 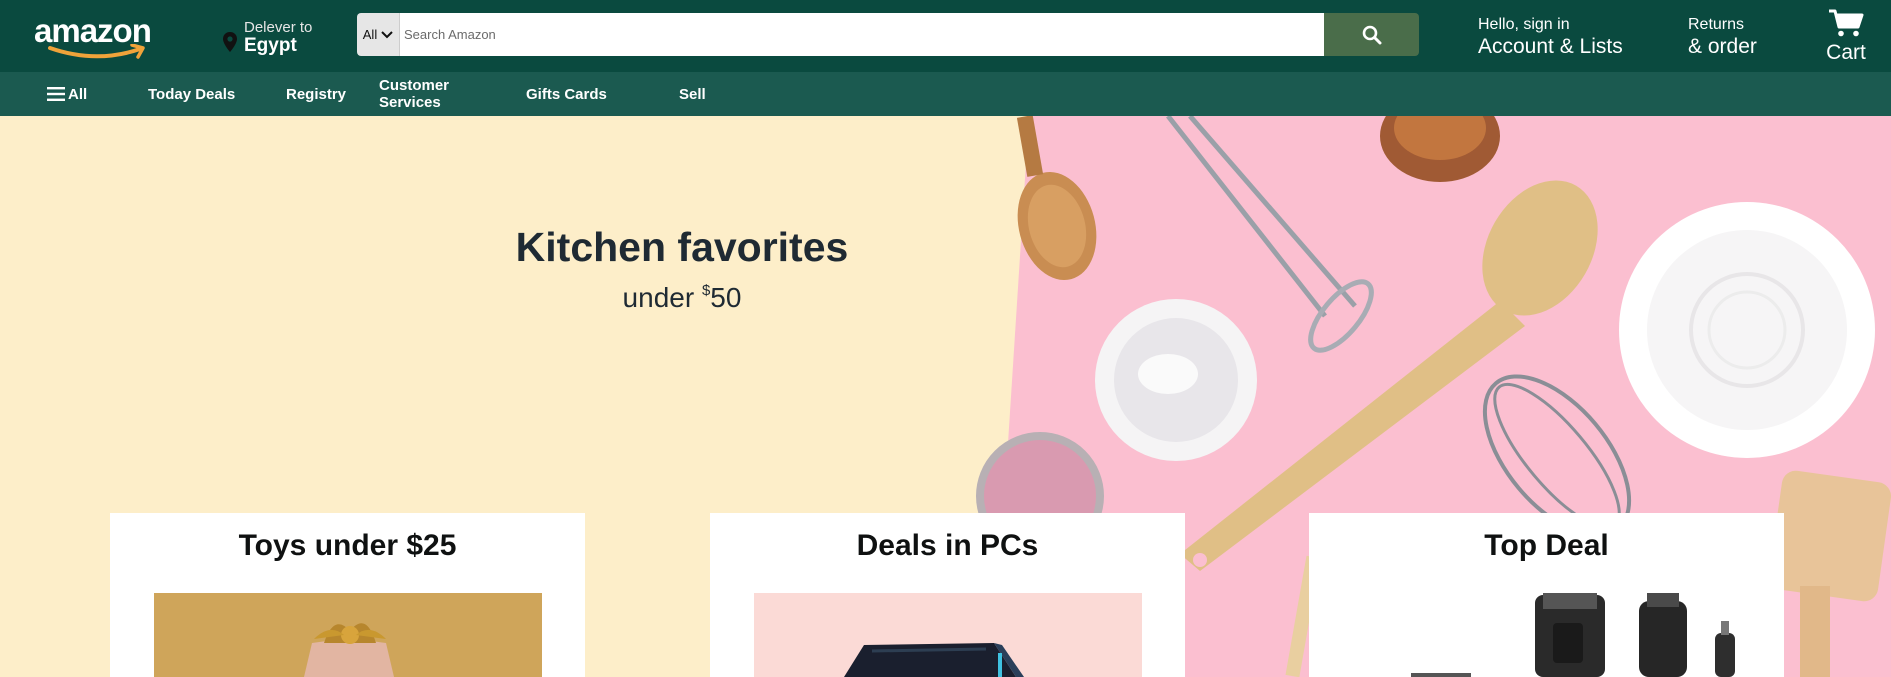 I want to click on hero-subtitle-prefix: under, so click(x=662, y=297).